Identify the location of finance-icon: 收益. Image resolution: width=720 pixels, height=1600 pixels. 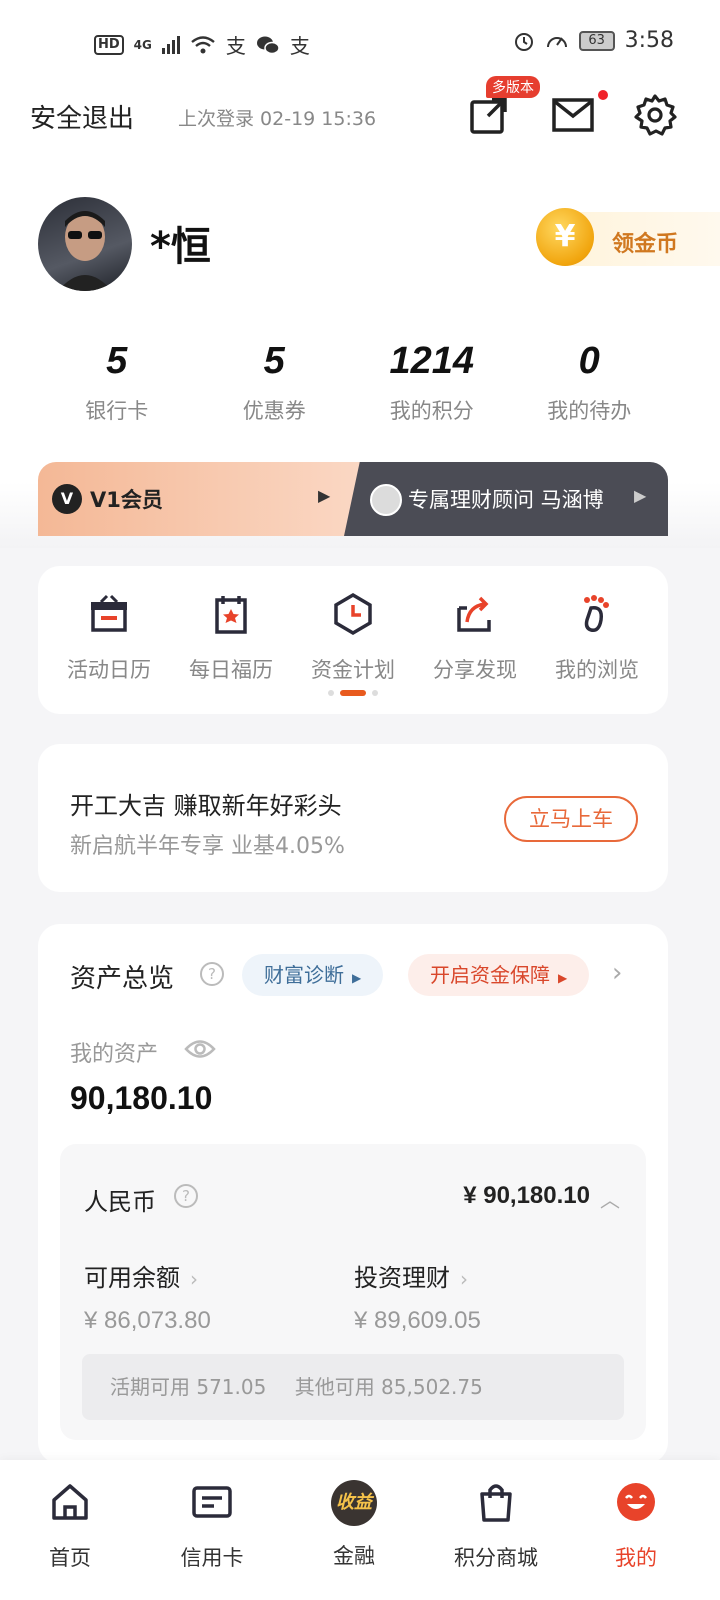
(354, 1503).